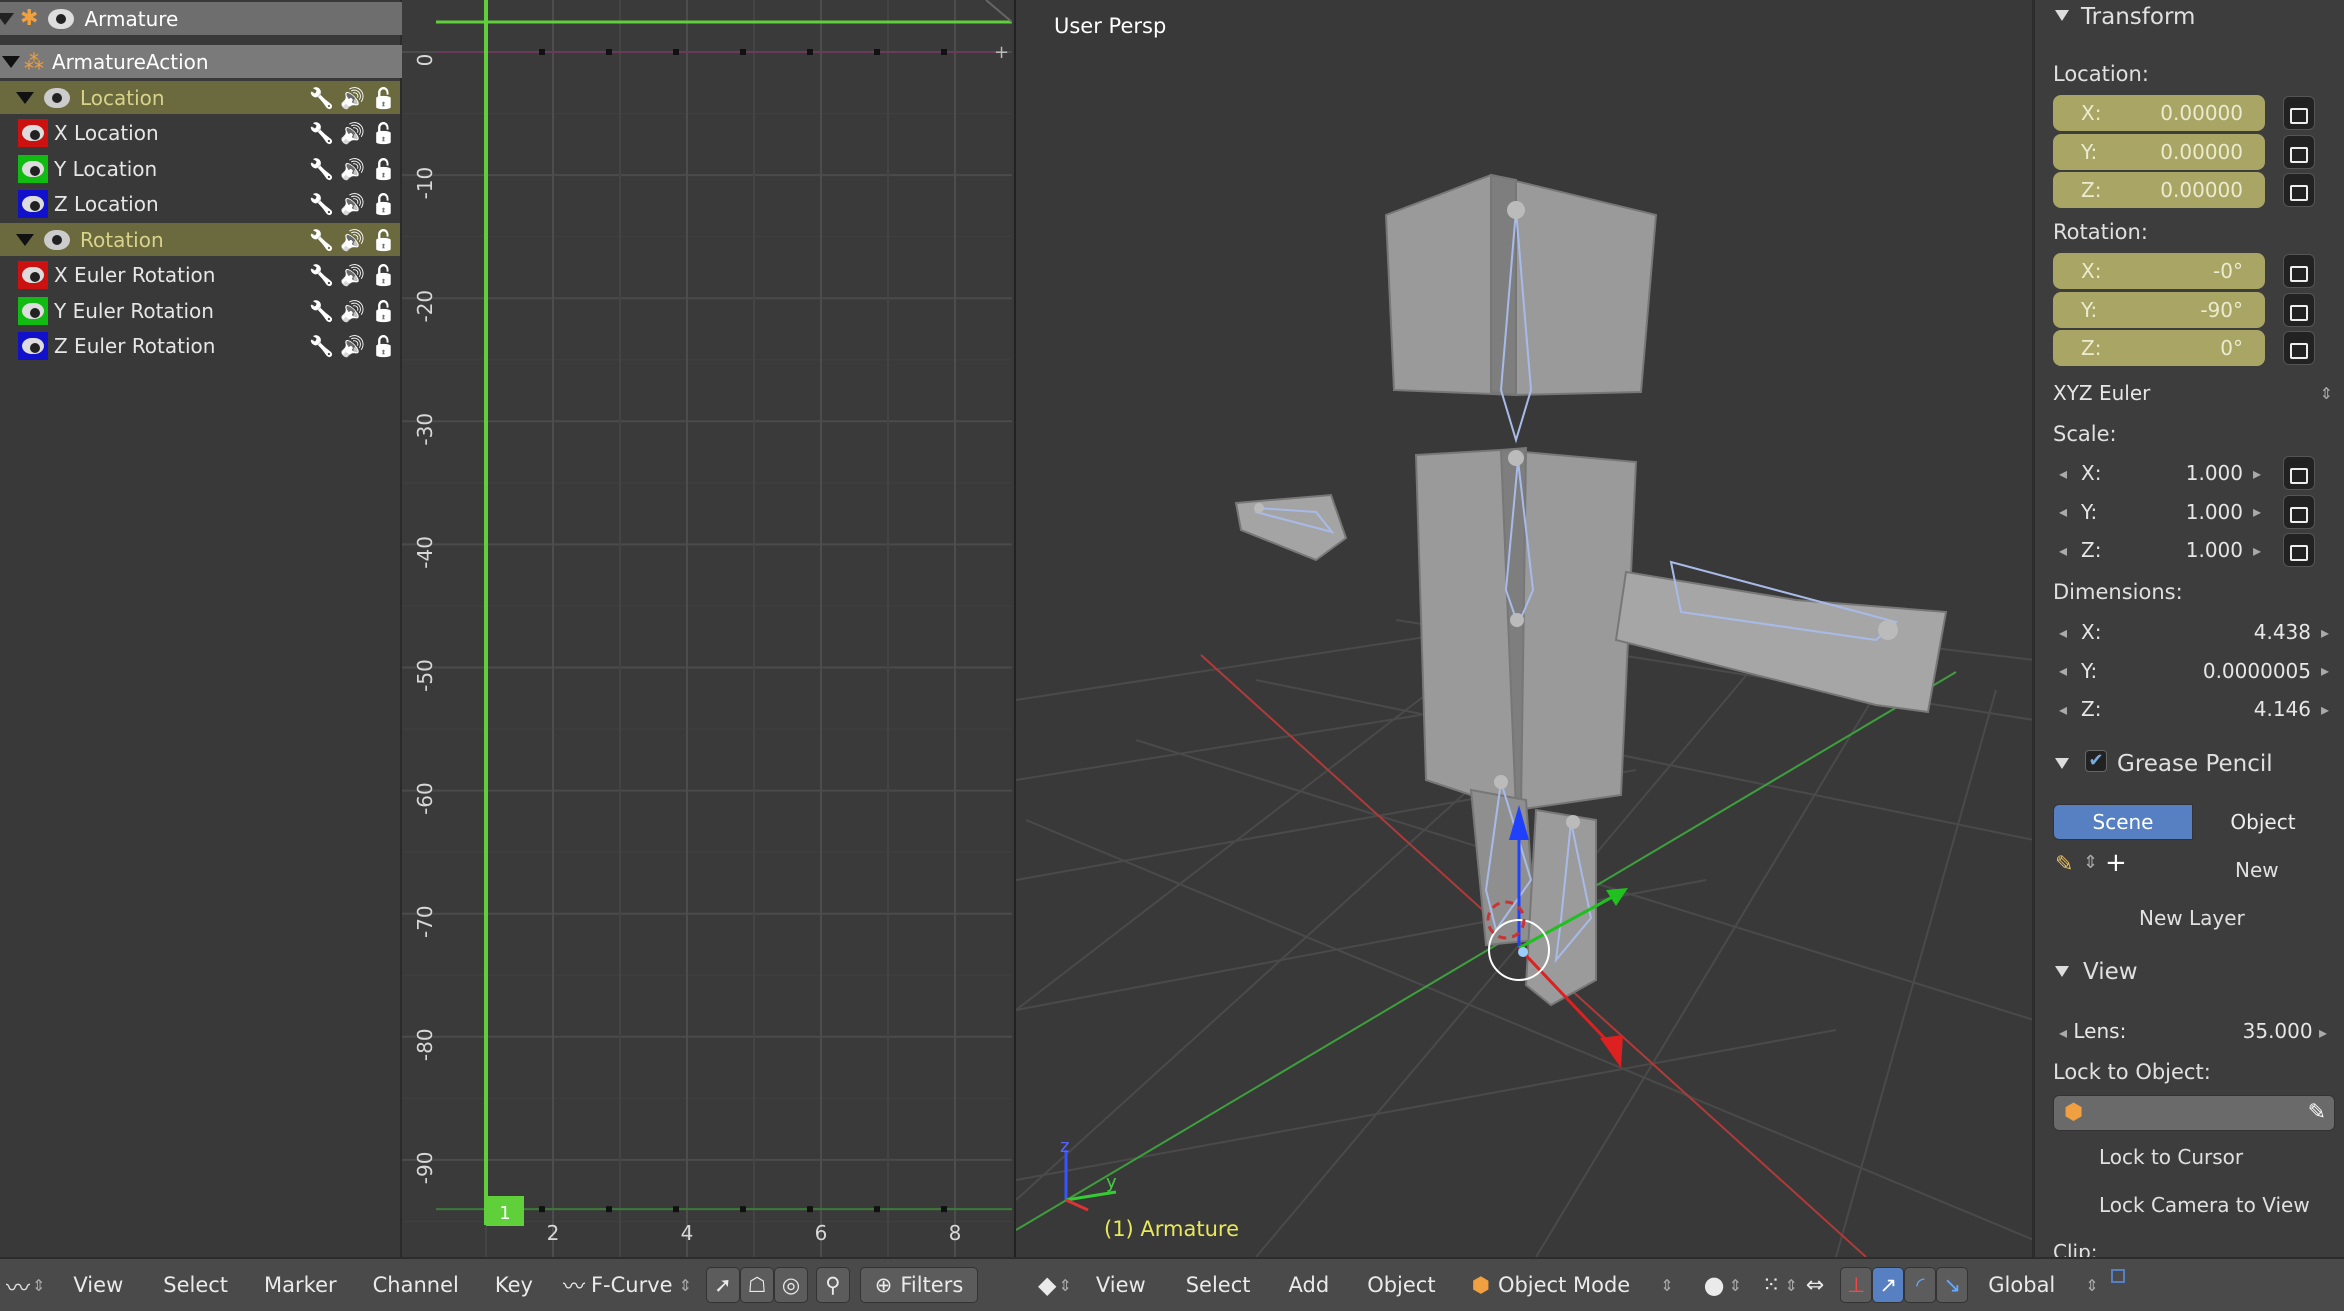  I want to click on right-arm-mesh, so click(1781, 642).